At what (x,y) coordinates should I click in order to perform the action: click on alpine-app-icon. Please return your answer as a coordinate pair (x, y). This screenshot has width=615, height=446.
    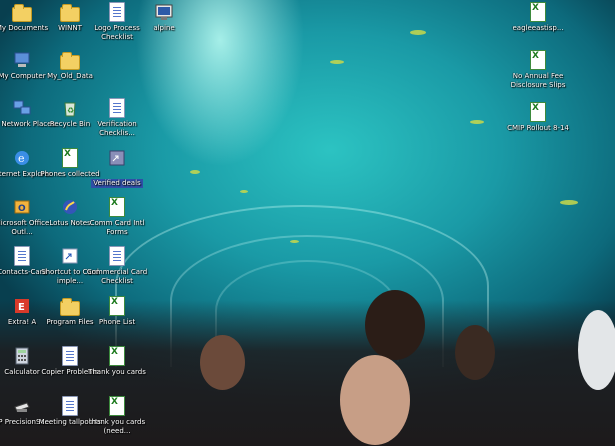
    Looking at the image, I should click on (164, 12).